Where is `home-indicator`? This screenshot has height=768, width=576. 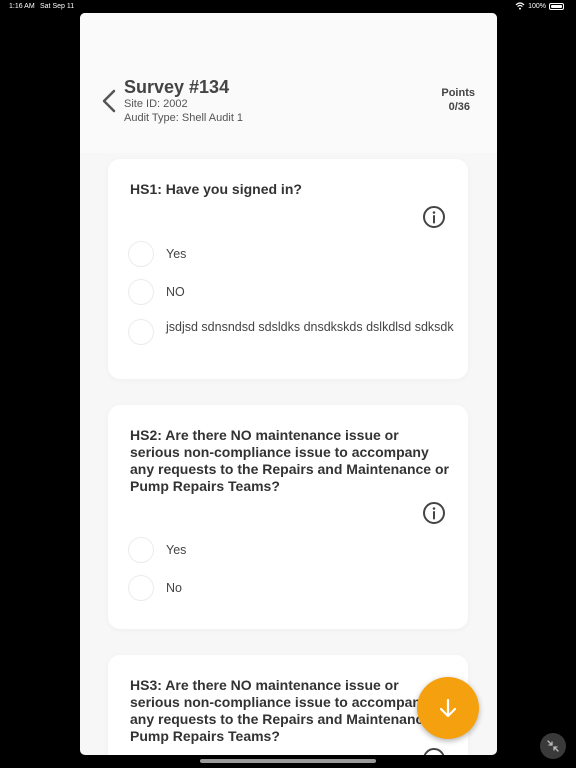 home-indicator is located at coordinates (288, 761).